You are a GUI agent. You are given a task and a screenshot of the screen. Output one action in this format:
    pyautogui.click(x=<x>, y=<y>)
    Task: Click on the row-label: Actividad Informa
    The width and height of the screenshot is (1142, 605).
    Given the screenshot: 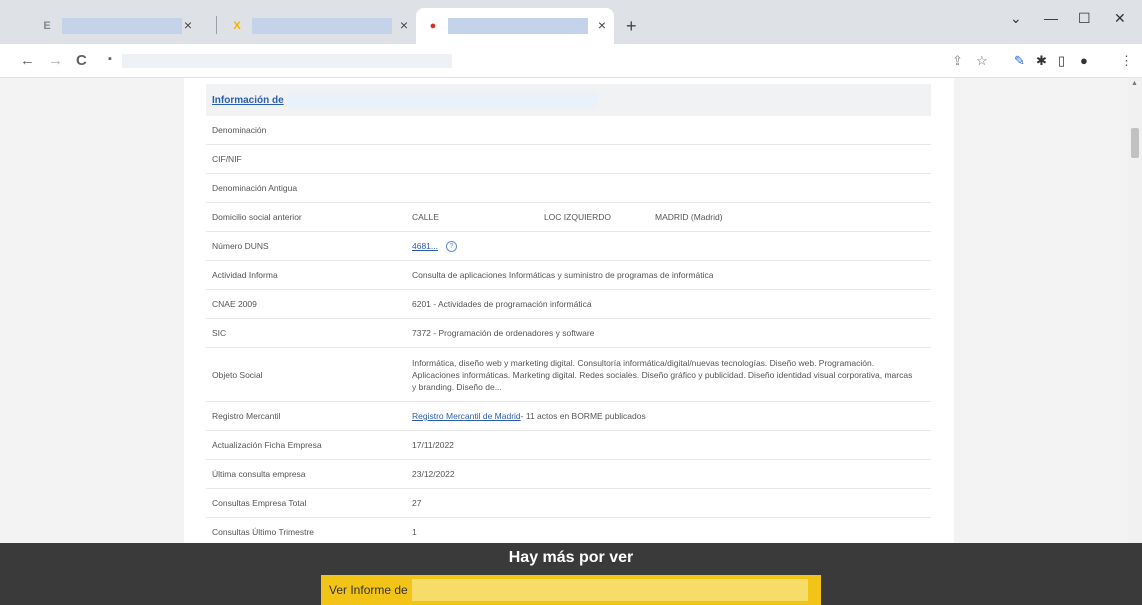 What is the action you would take?
    pyautogui.click(x=245, y=275)
    